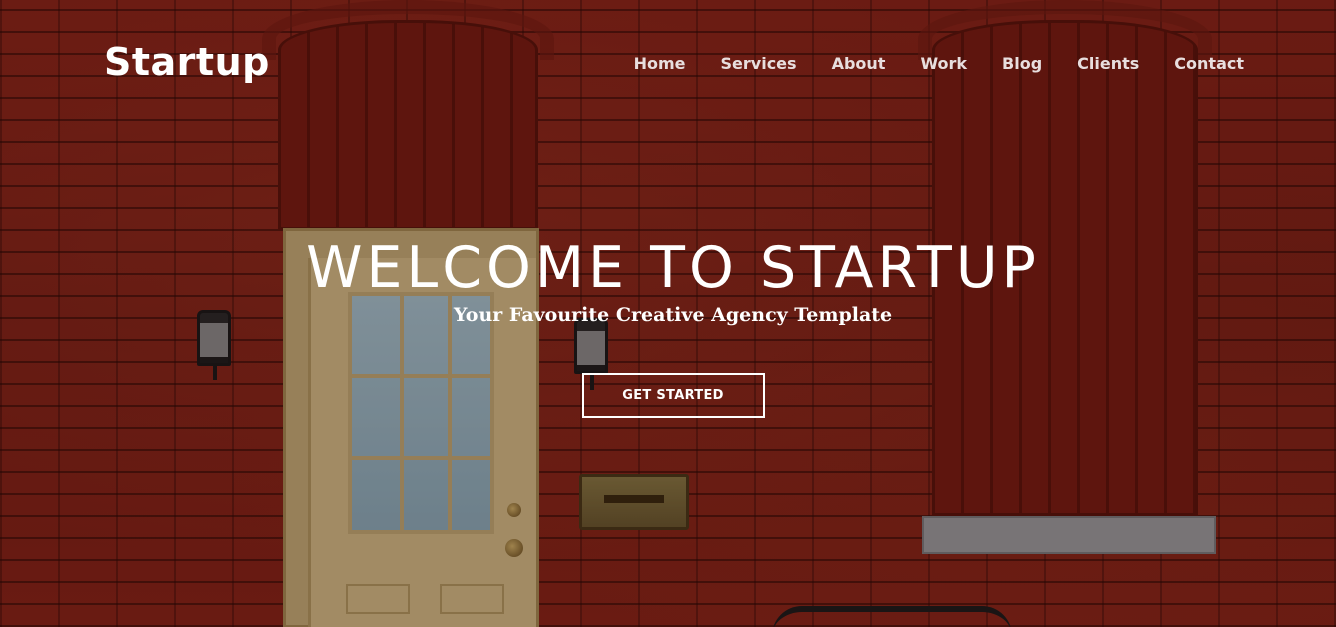  Describe the element at coordinates (673, 315) in the screenshot. I see `hero-subtitle: Your Favourite Creative Agency Template` at that location.